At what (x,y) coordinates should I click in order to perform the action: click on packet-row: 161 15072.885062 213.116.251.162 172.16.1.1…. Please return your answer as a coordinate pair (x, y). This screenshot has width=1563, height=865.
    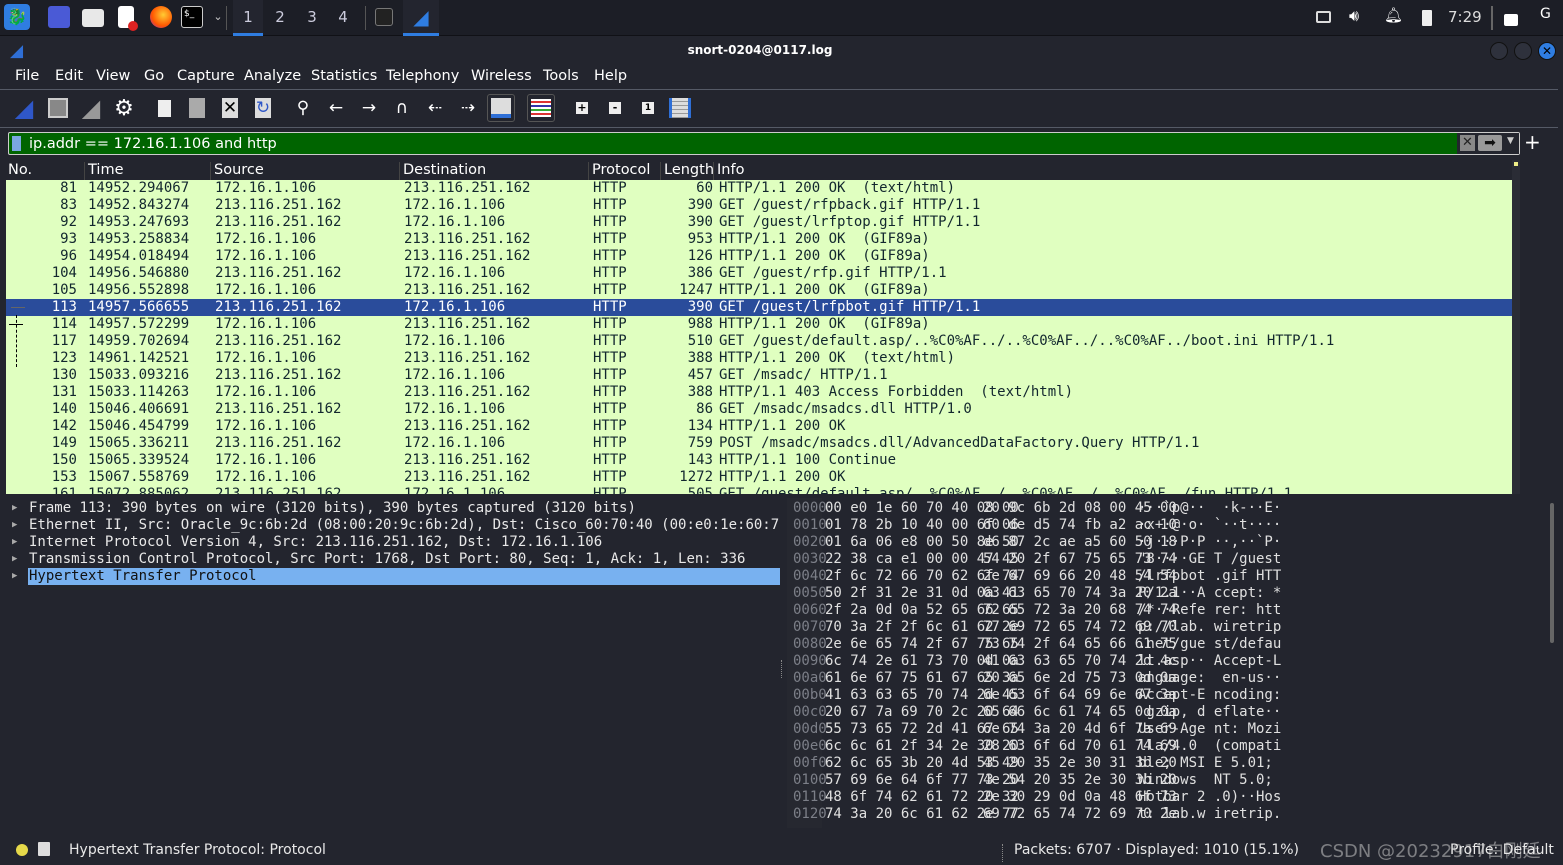
    Looking at the image, I should click on (759, 490).